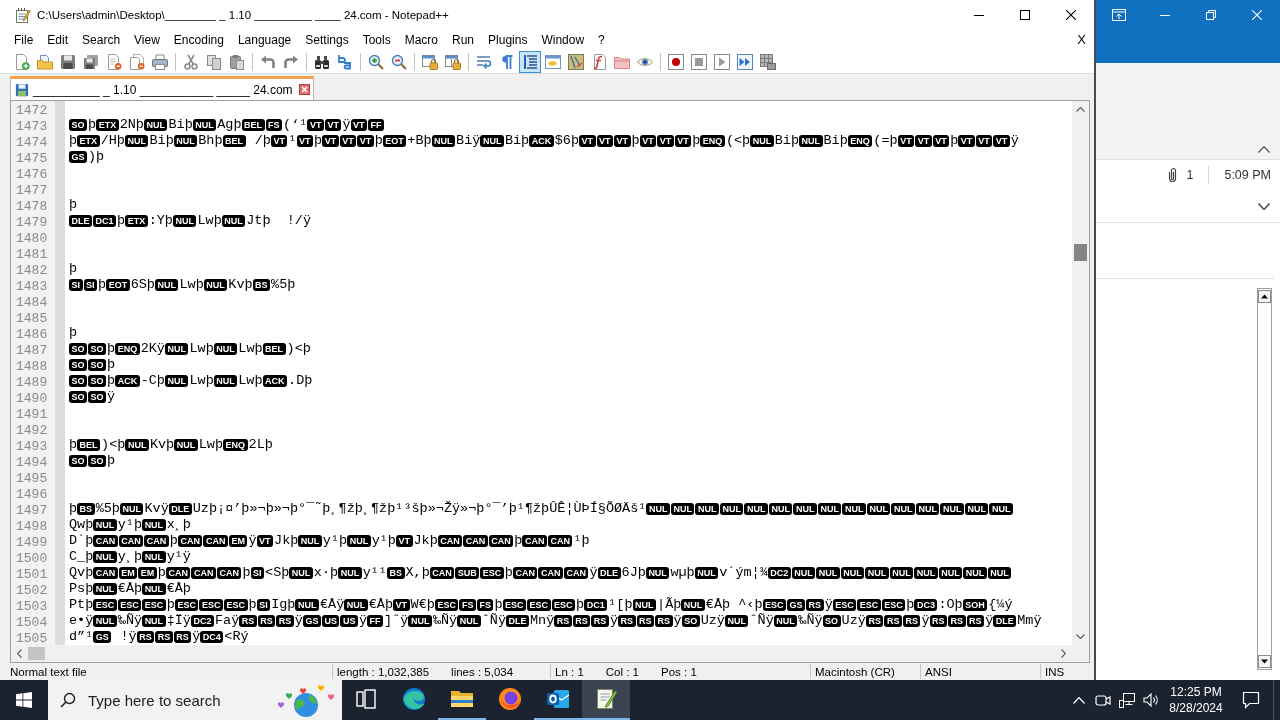 This screenshot has height=720, width=1280. What do you see at coordinates (91, 61) in the screenshot?
I see `floppy-disks-icon` at bounding box center [91, 61].